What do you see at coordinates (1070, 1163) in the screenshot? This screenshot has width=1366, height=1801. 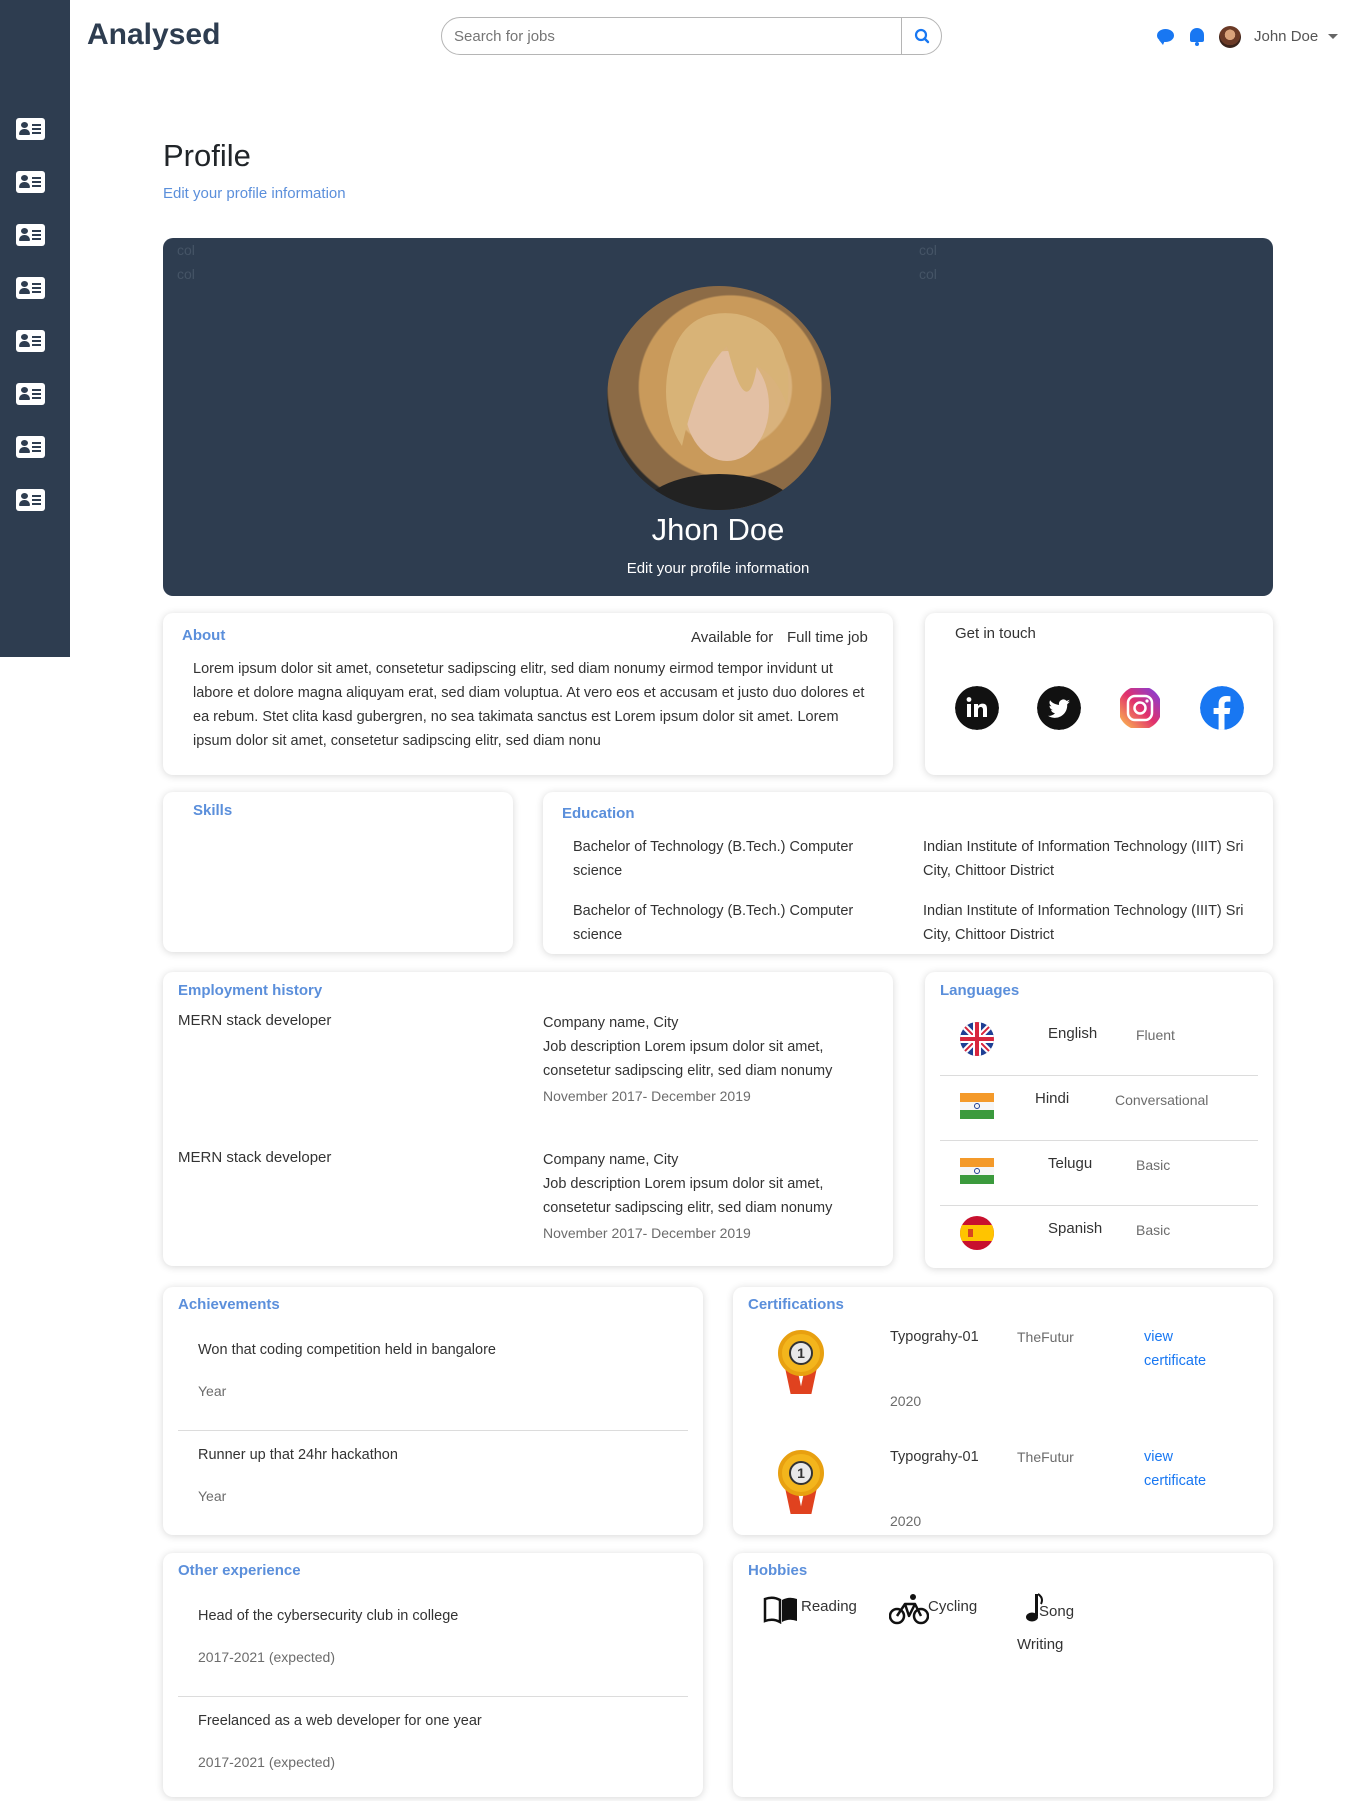 I see `language-name: Telugu` at bounding box center [1070, 1163].